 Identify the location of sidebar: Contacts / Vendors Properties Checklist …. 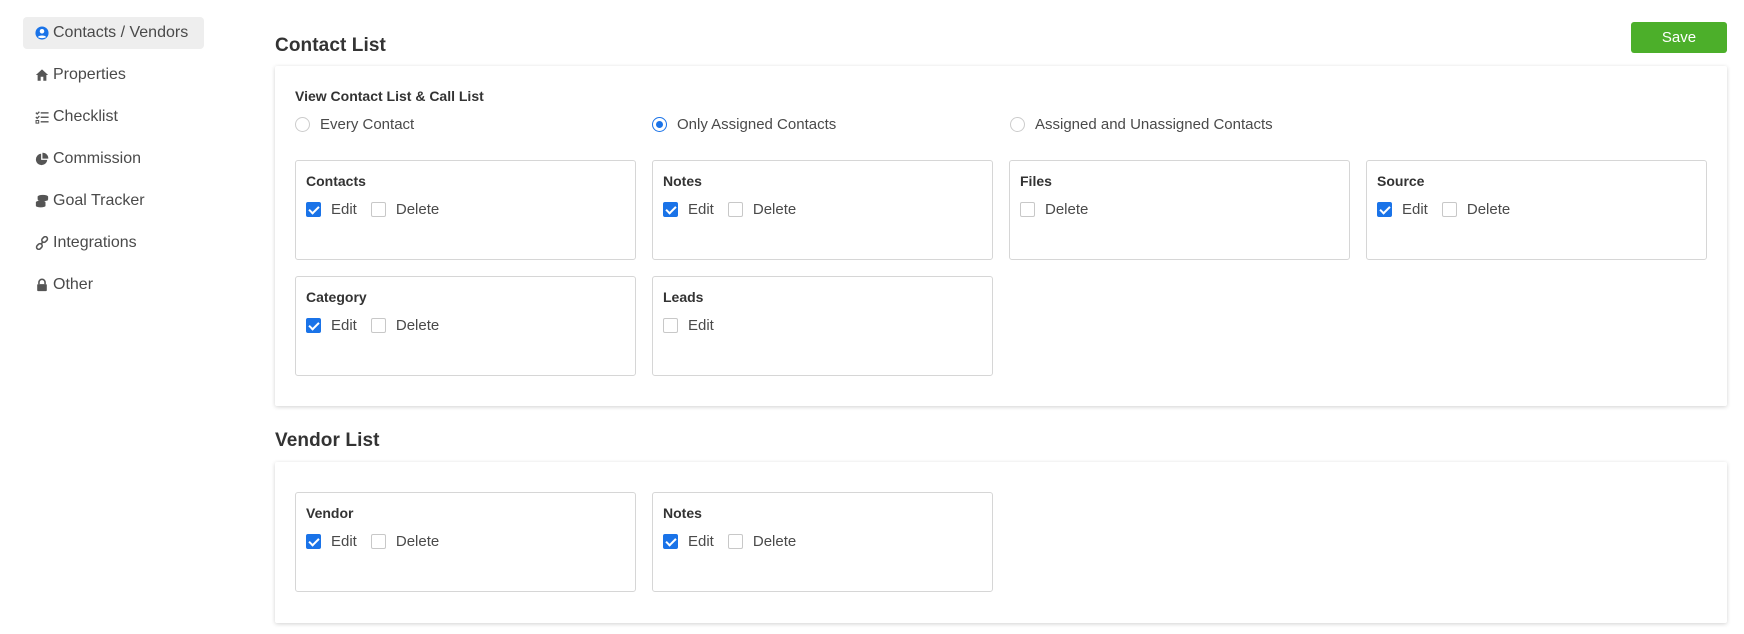
(115, 317).